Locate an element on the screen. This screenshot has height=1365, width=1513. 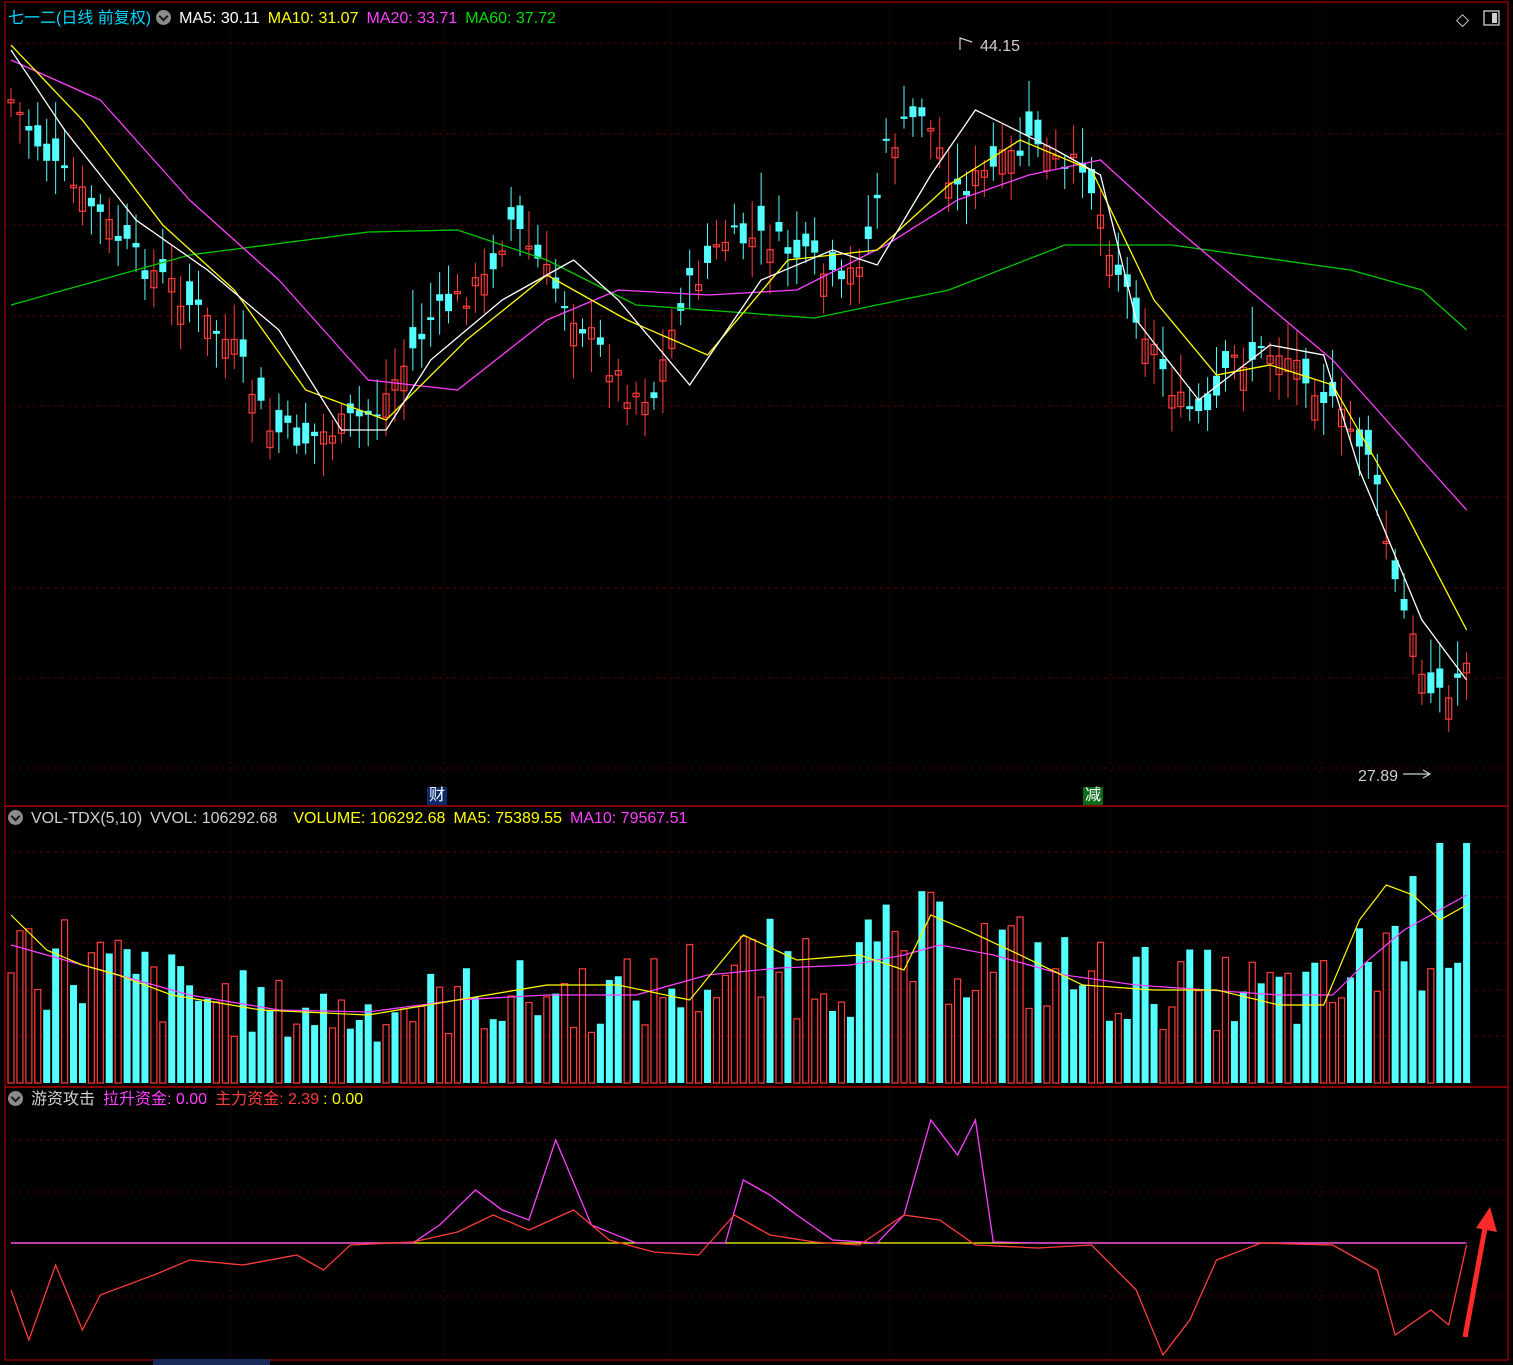
diamond-icon: ◇ is located at coordinates (1462, 20).